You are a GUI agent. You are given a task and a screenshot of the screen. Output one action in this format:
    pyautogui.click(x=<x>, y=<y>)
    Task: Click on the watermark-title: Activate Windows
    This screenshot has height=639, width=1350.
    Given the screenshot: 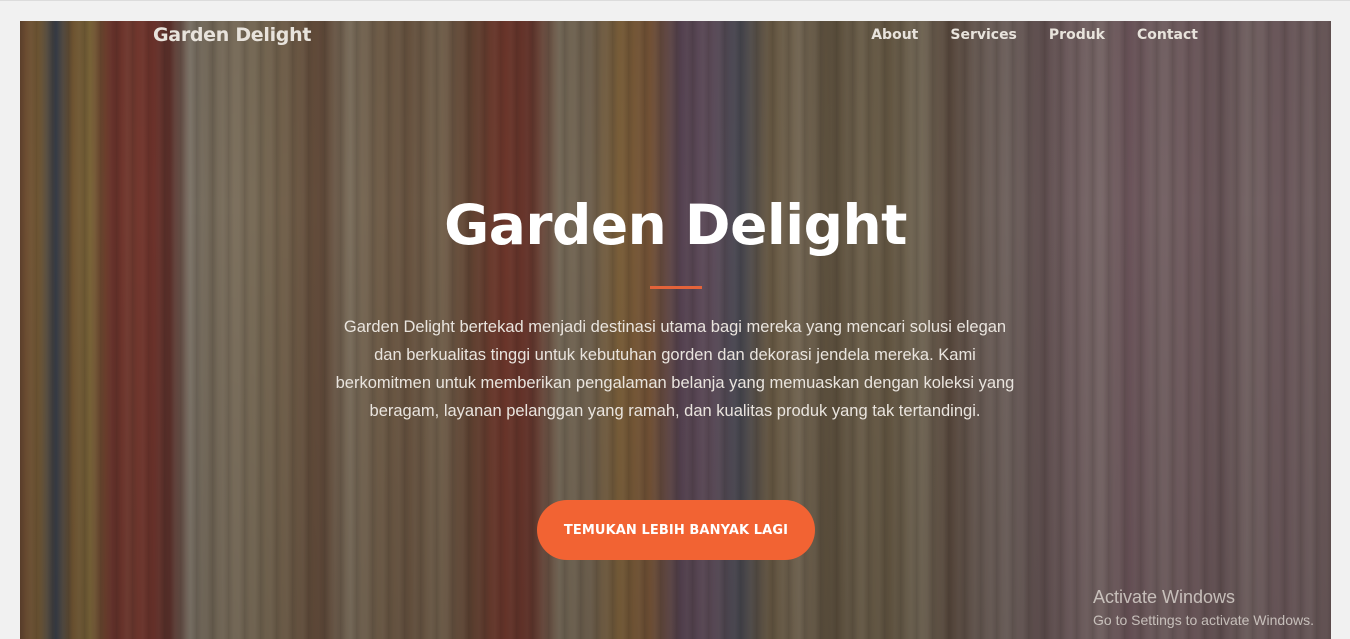 What is the action you would take?
    pyautogui.click(x=1164, y=597)
    